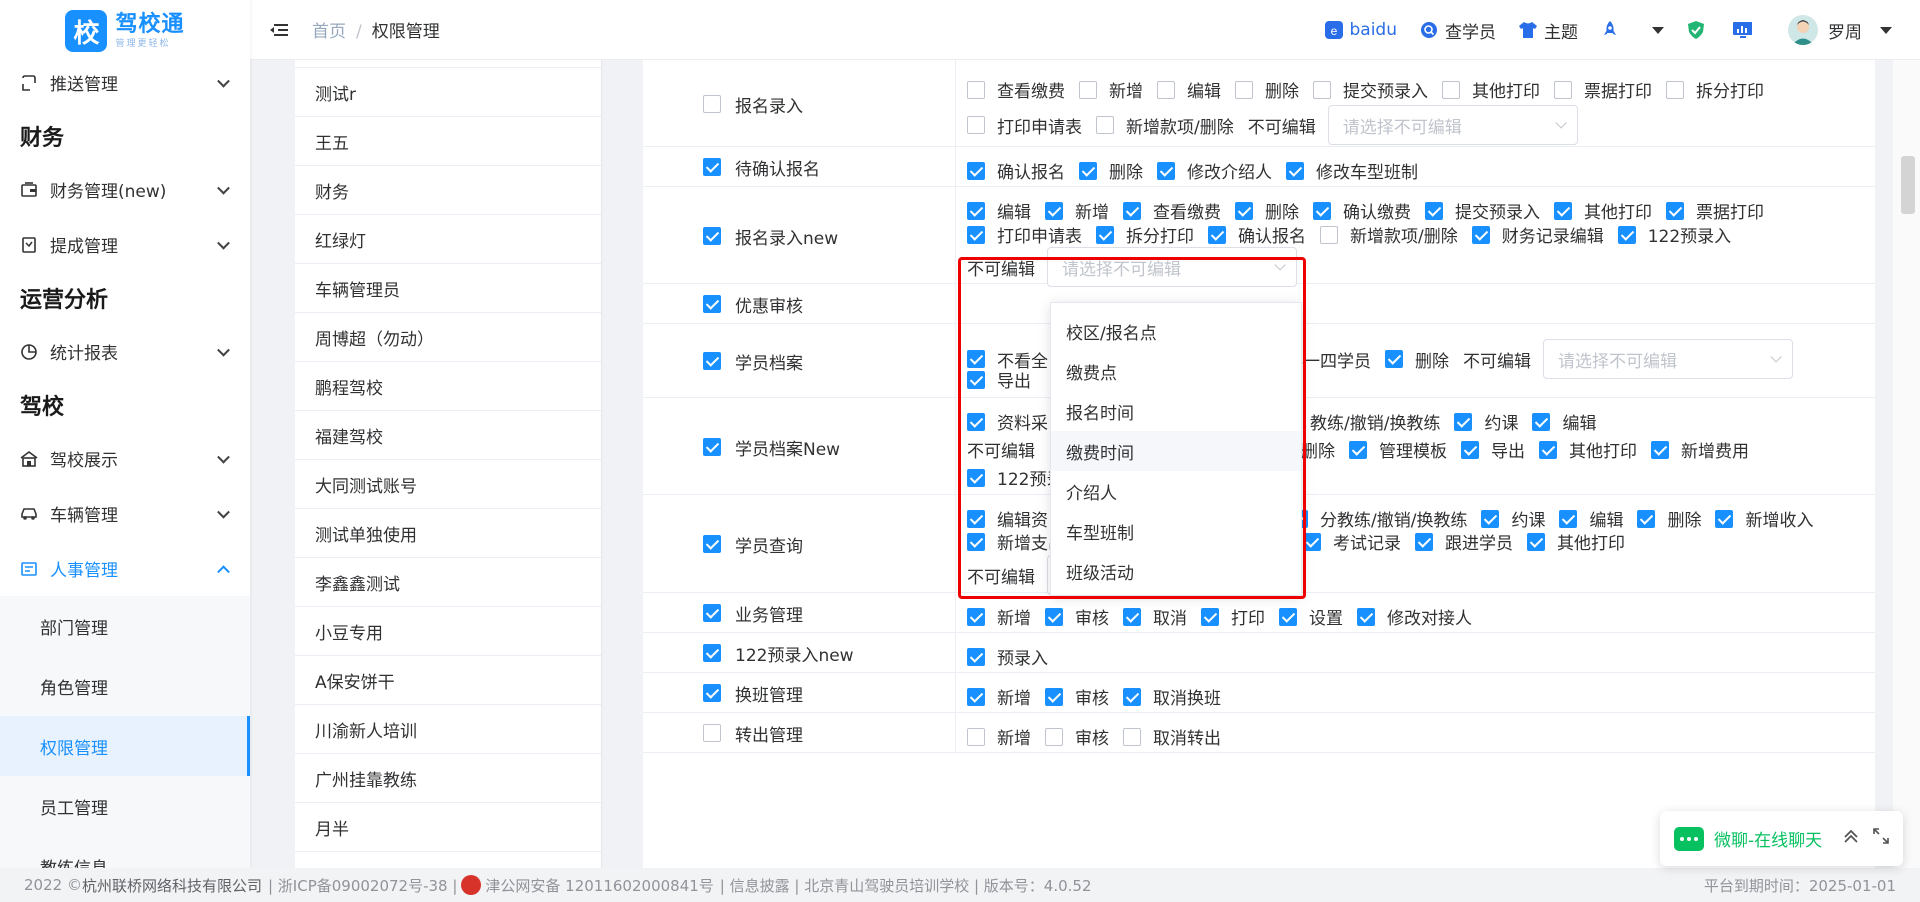  Describe the element at coordinates (1176, 531) in the screenshot. I see `dropdown-option: 车型班制` at that location.